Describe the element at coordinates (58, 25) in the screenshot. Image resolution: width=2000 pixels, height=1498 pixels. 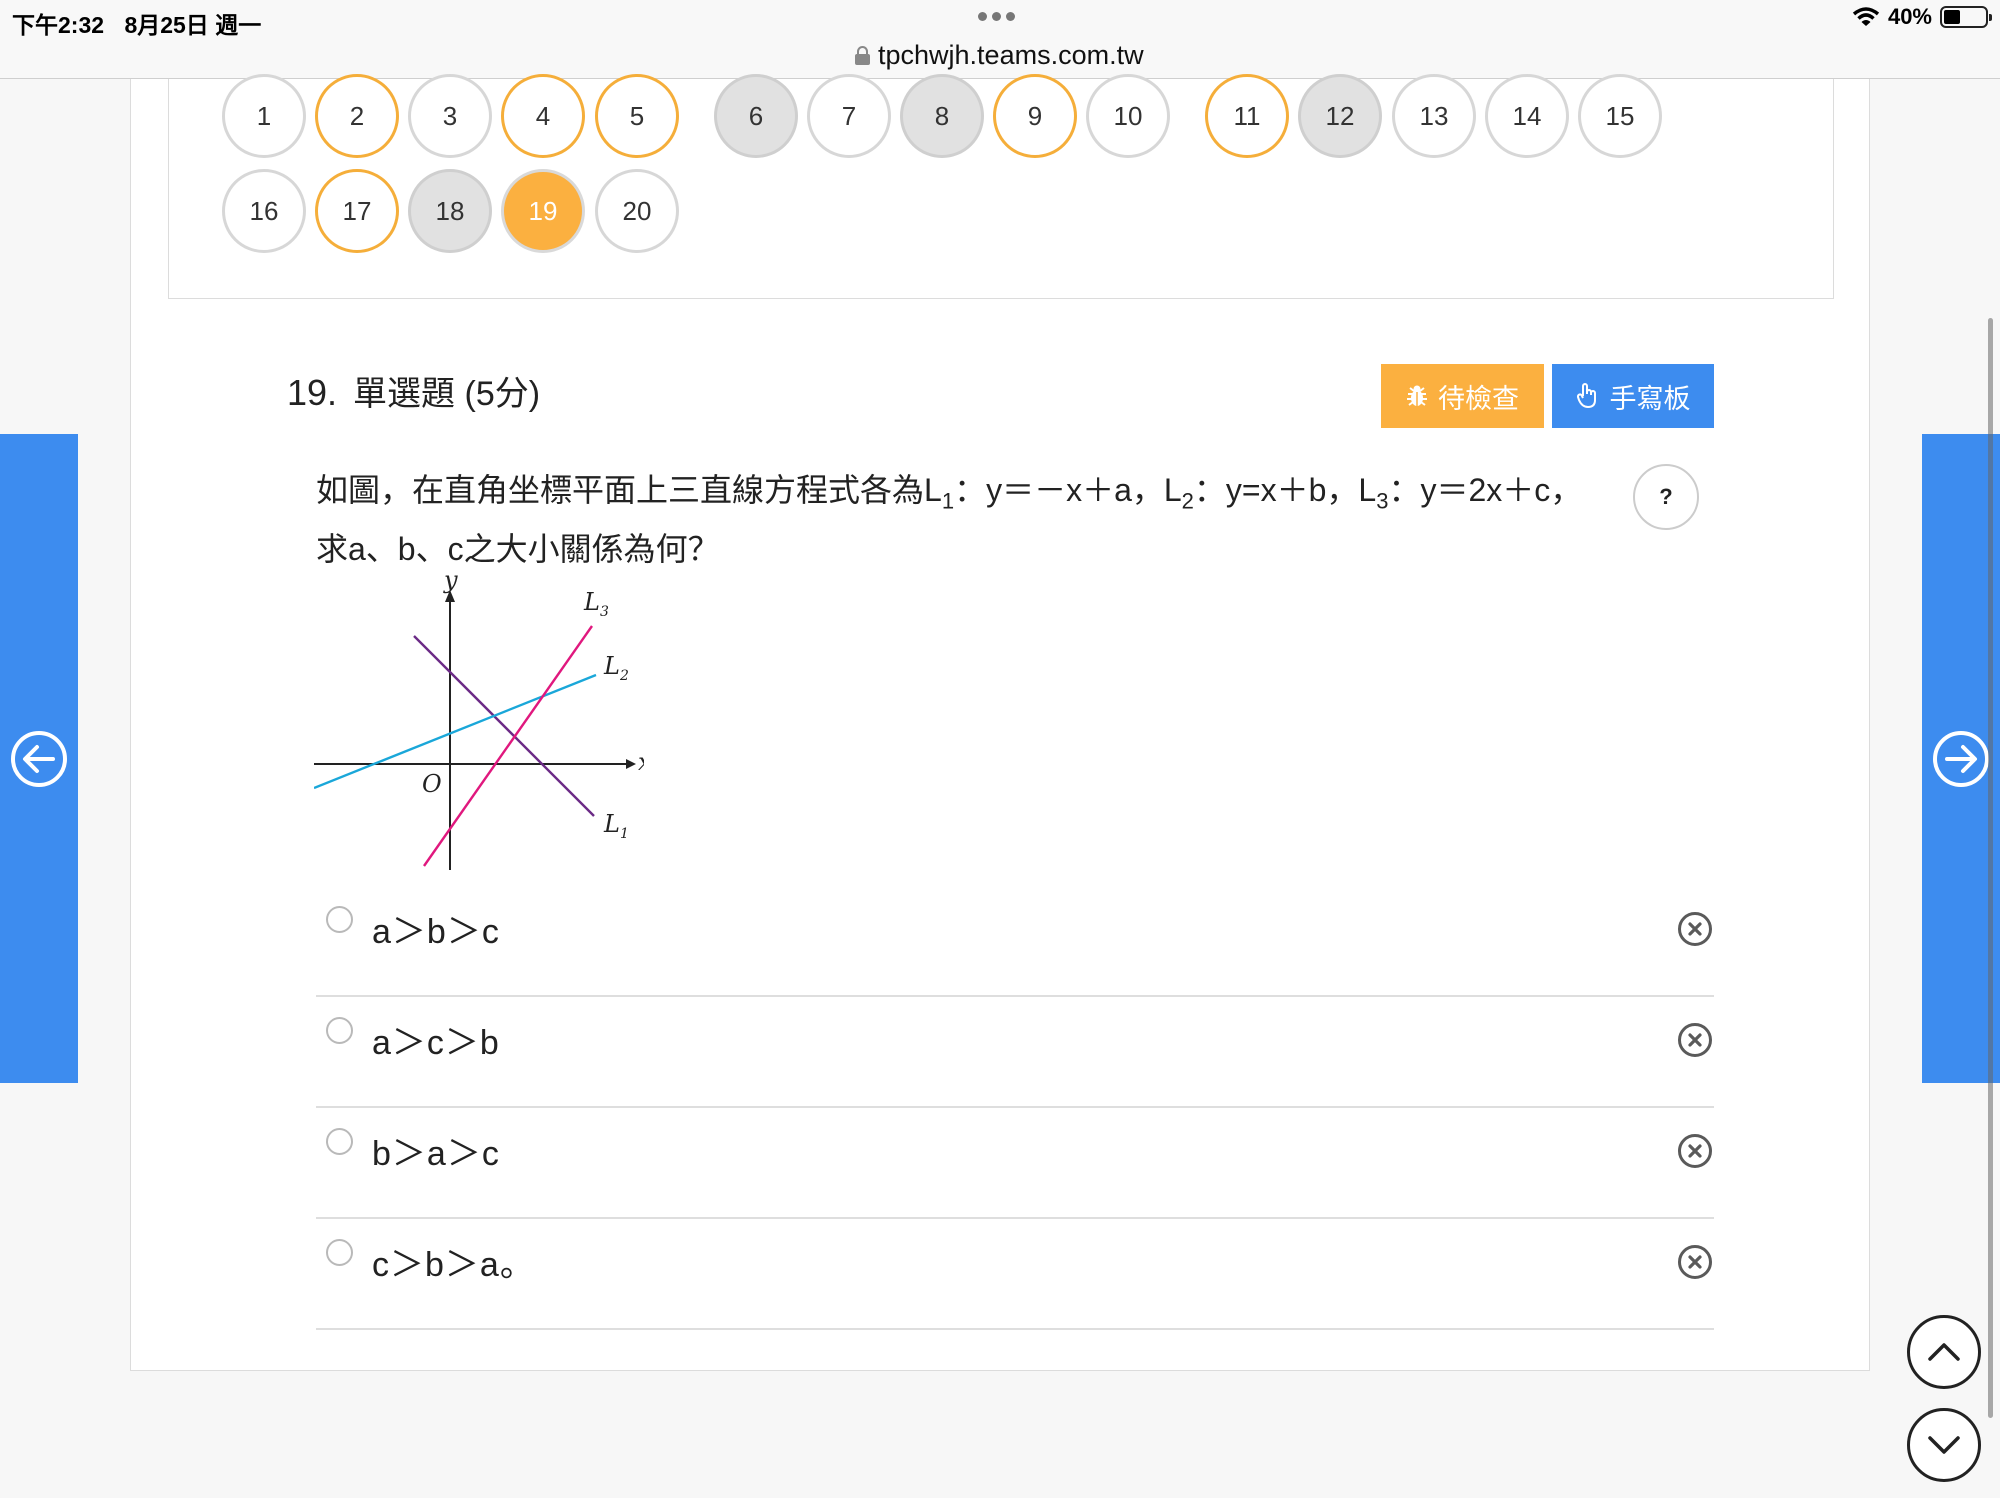
I see `time-text: 下午2:32` at that location.